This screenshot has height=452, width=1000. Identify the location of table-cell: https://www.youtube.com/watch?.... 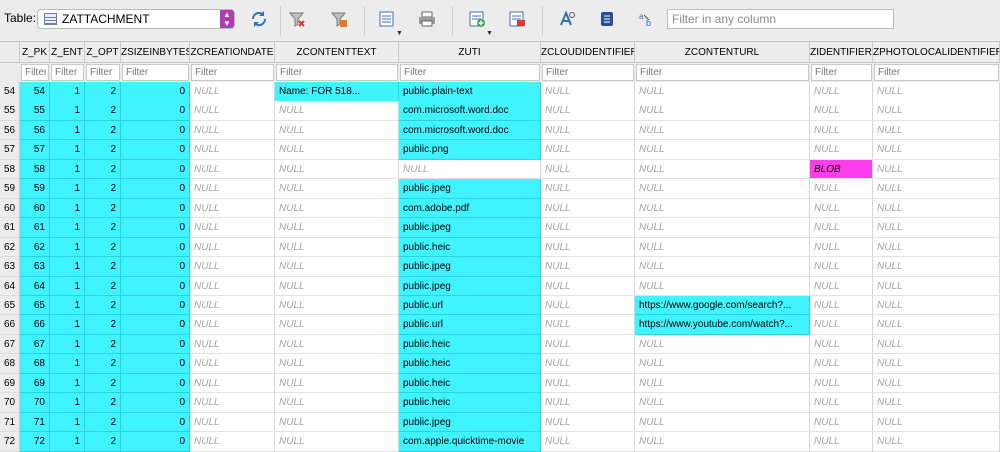
(722, 325).